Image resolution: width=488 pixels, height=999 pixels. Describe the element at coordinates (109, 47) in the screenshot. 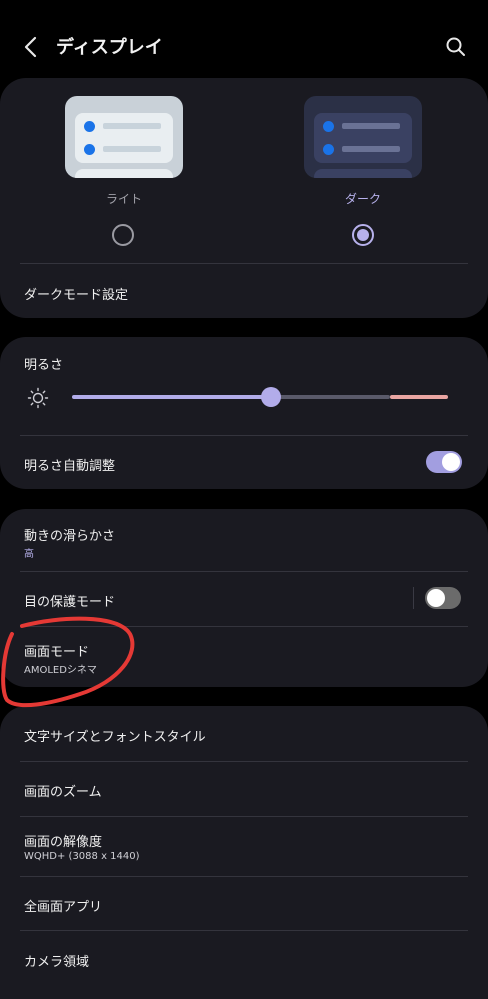

I see `page-title: ディスプレイ` at that location.